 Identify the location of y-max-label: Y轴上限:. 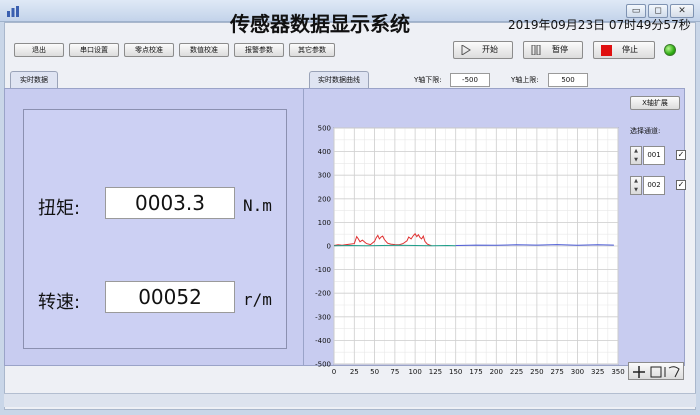
(525, 80).